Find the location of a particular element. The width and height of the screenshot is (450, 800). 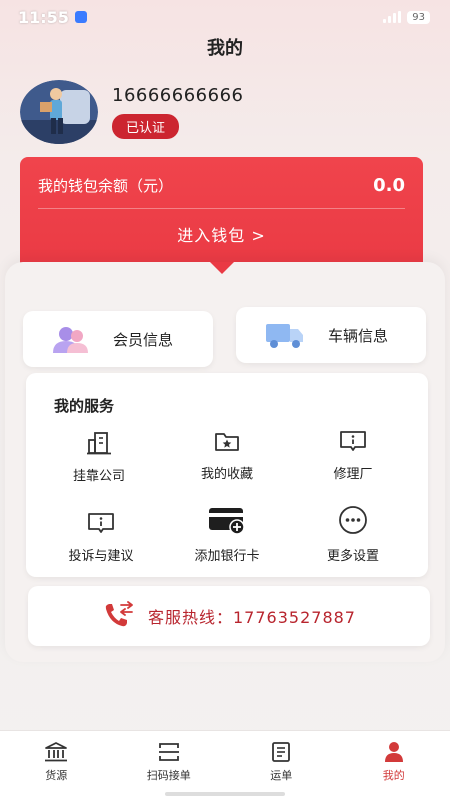

wallet-card: 我的钱包余额（元） 0.0 进入钱包 > is located at coordinates (221, 214).